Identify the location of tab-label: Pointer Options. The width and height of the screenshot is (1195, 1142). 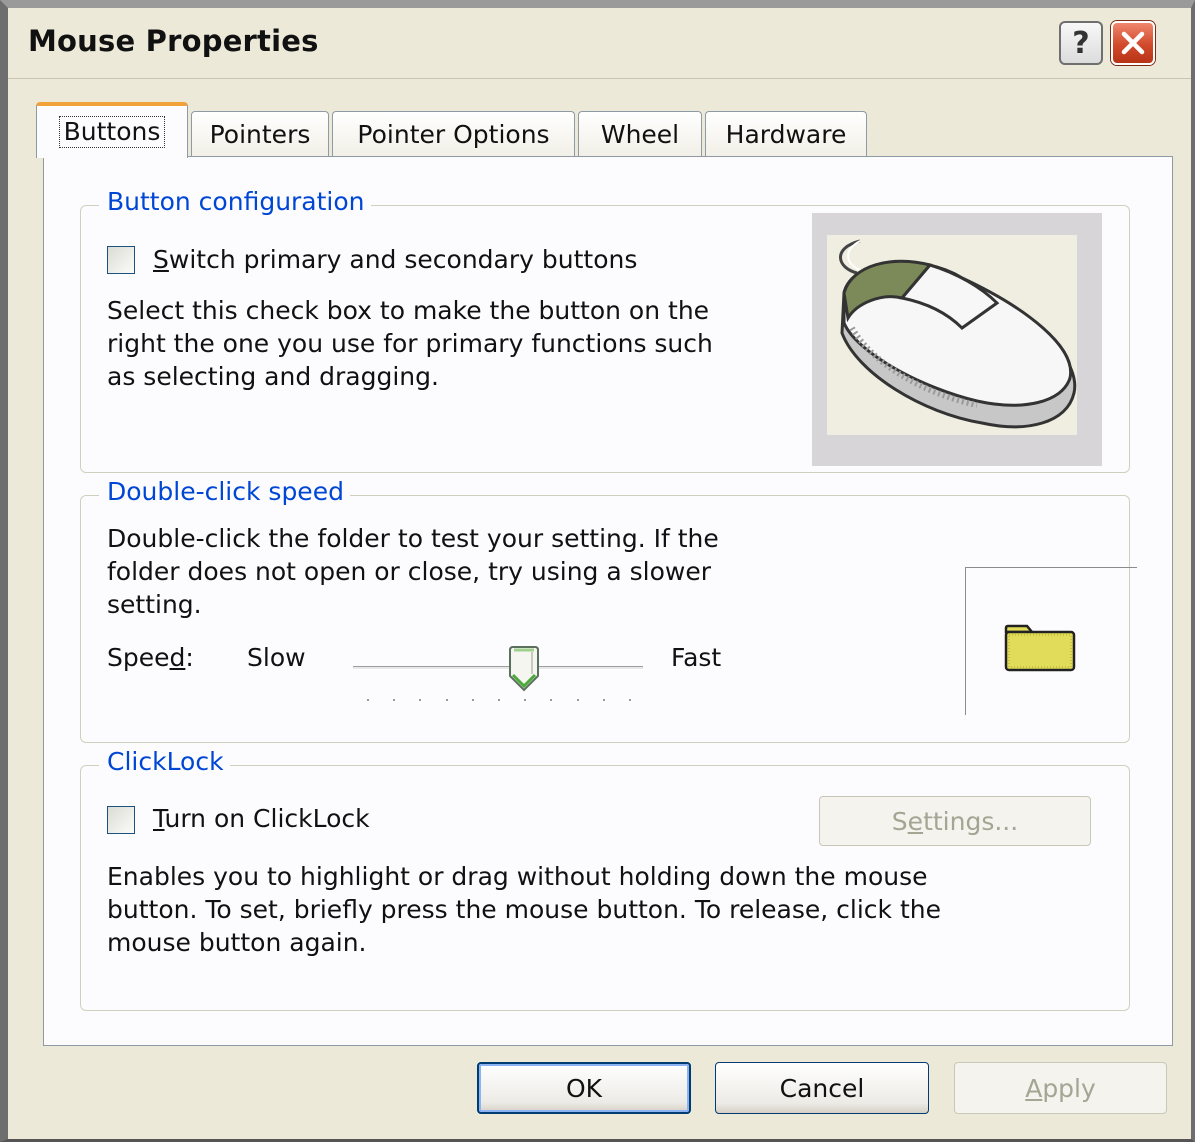
(453, 134).